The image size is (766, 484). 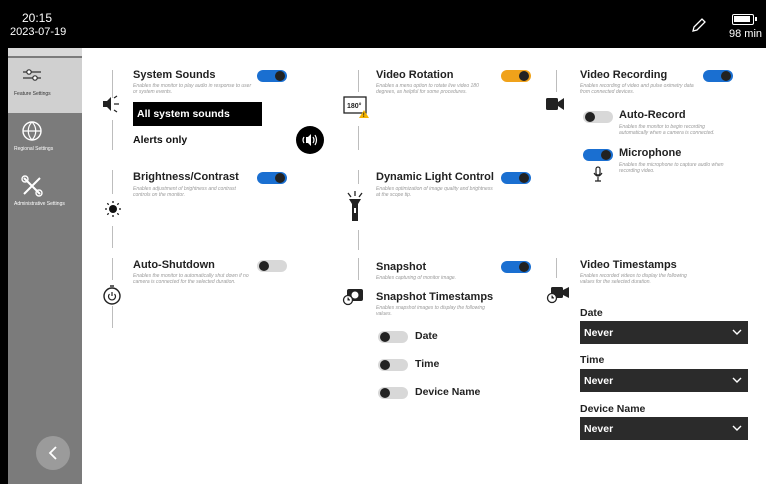 I want to click on video-ts-device-name-value: Never, so click(x=599, y=429).